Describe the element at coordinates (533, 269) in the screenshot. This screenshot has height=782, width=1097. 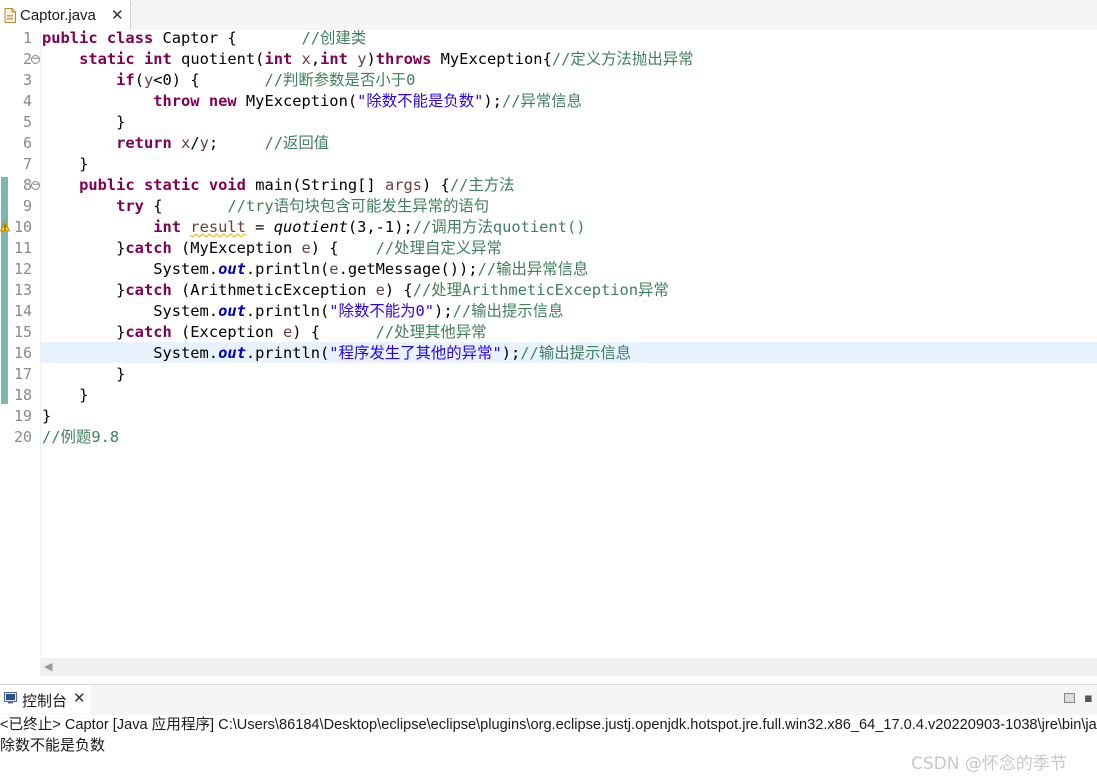
I see `code-token: //输出异常信息` at that location.